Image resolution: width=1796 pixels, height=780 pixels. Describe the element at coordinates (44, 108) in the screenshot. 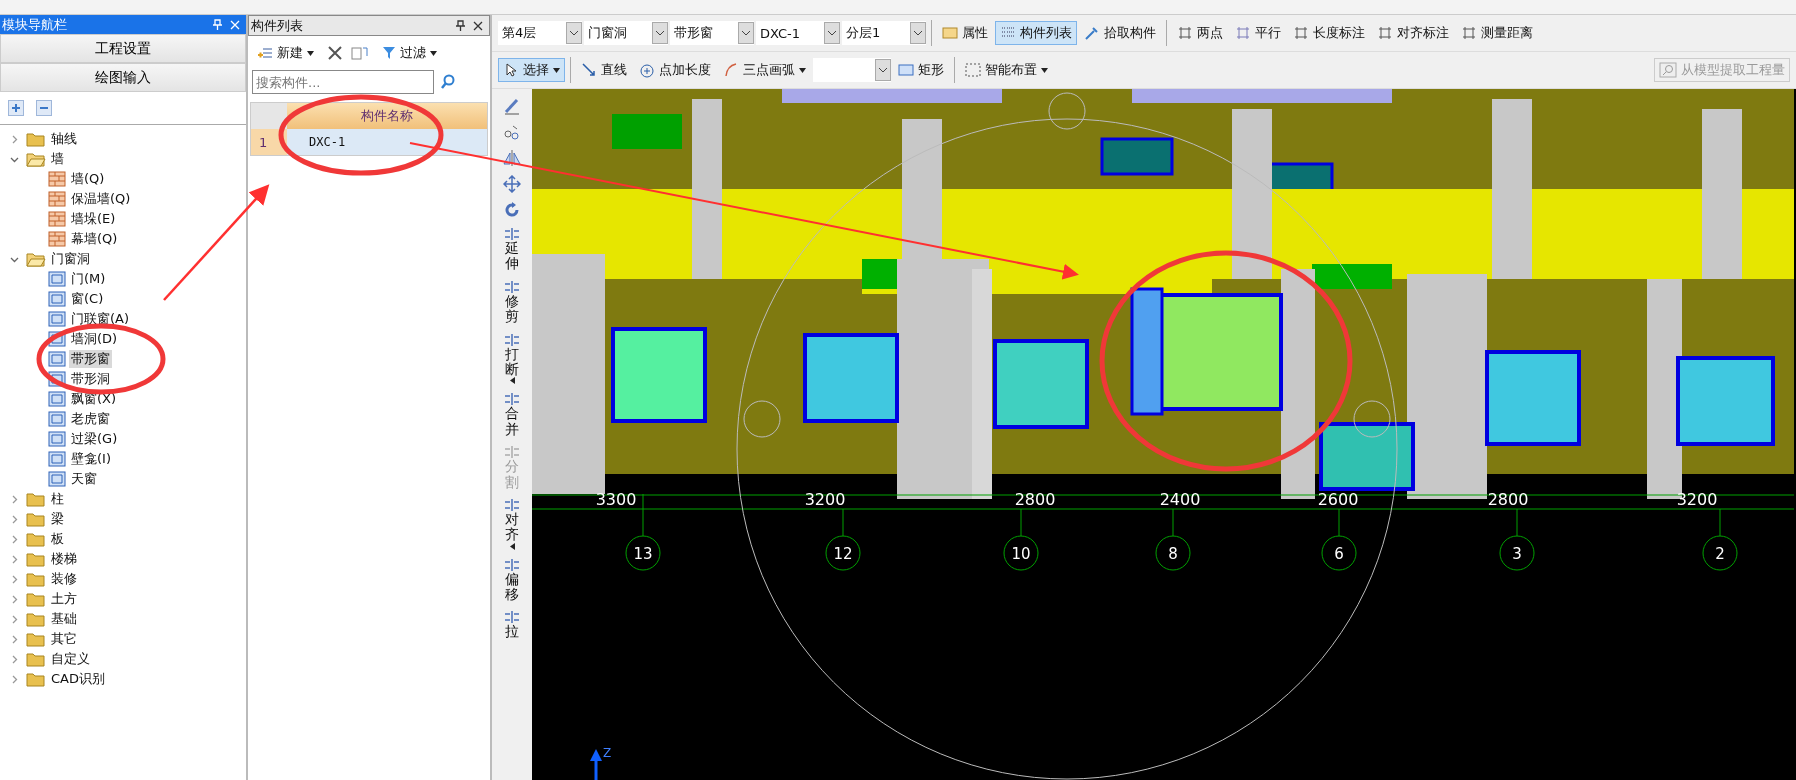

I see `collapse-all-icon` at that location.